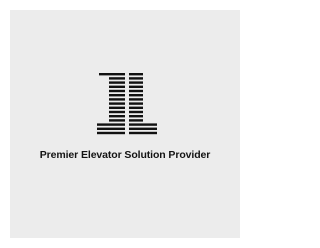 The height and width of the screenshot is (248, 320). Describe the element at coordinates (127, 104) in the screenshot. I see `jl-logo-icon` at that location.